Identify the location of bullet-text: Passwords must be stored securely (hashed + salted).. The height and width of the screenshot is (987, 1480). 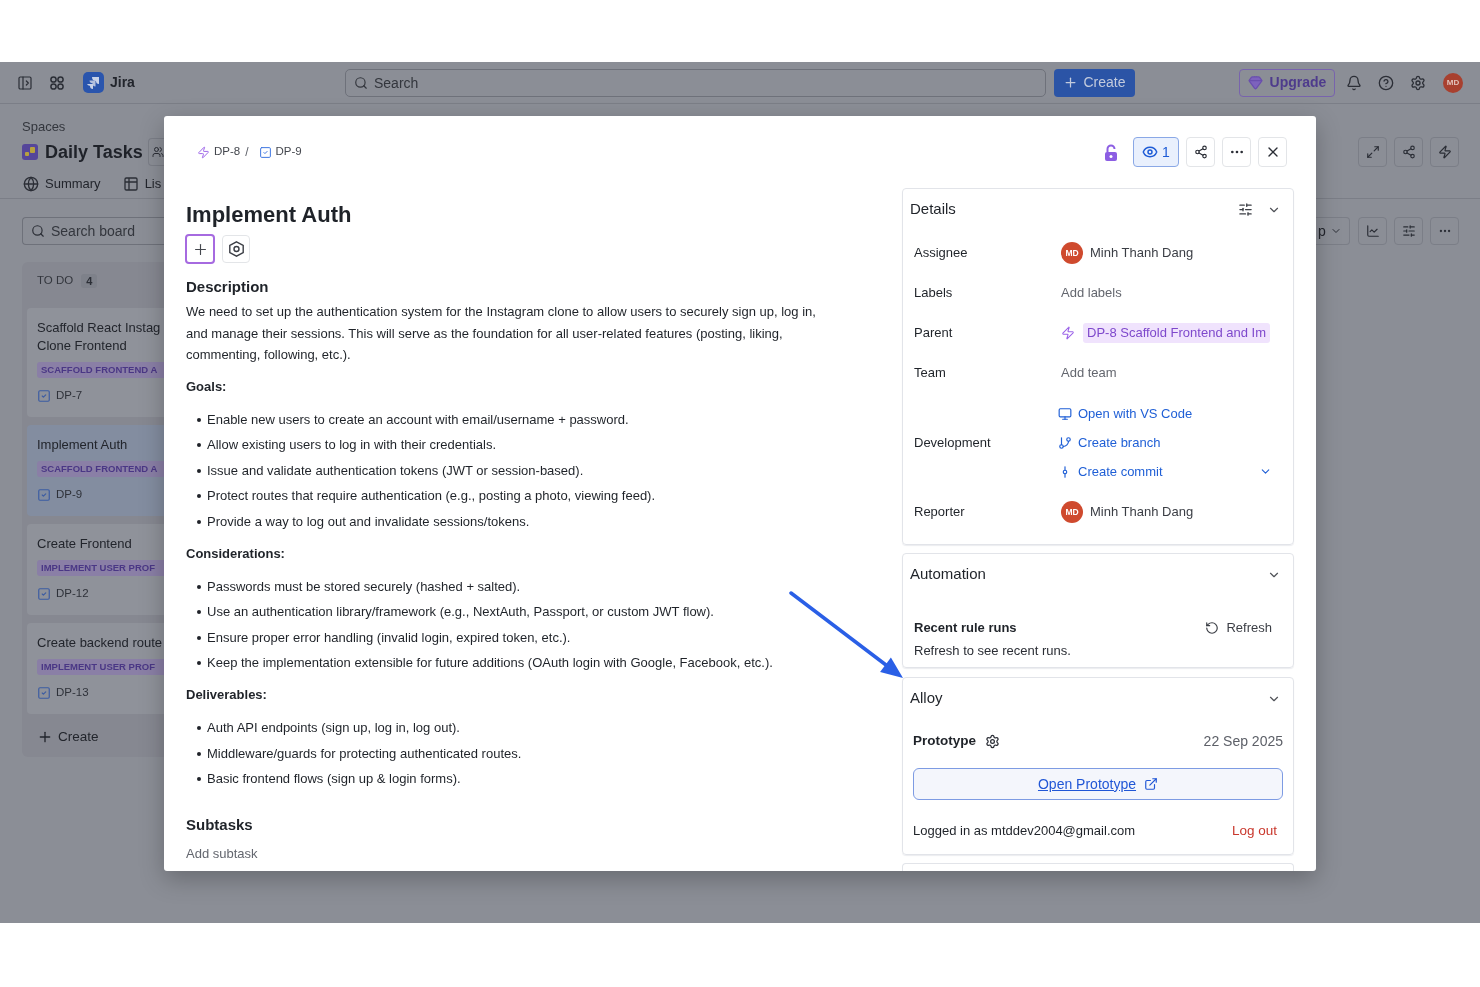
(364, 586).